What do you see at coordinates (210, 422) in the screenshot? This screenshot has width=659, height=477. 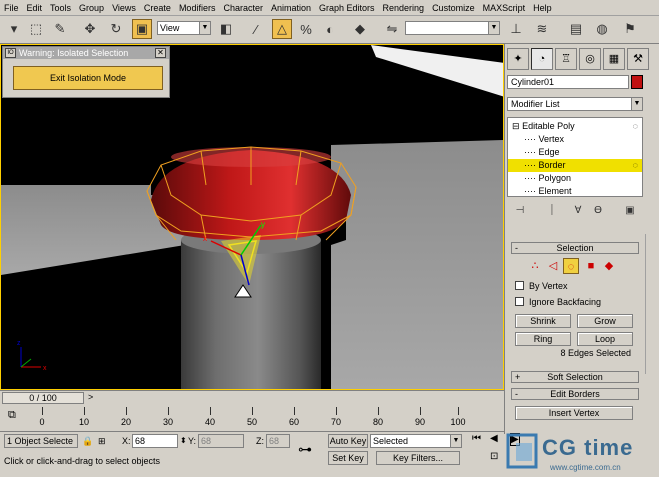 I see `tick-label: 40` at bounding box center [210, 422].